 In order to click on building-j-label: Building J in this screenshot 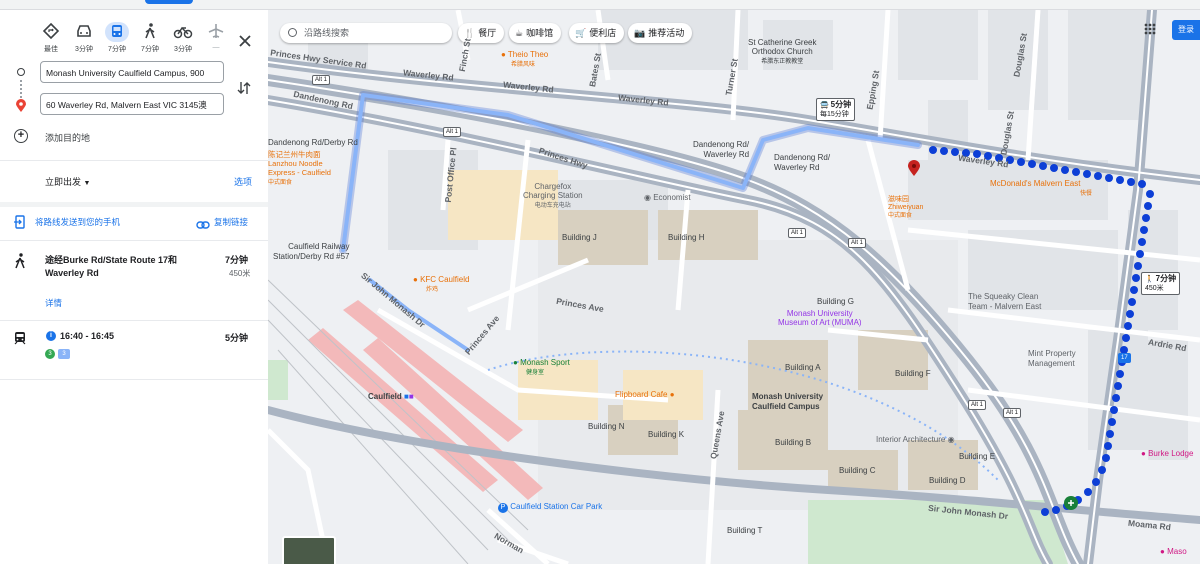, I will do `click(579, 237)`.